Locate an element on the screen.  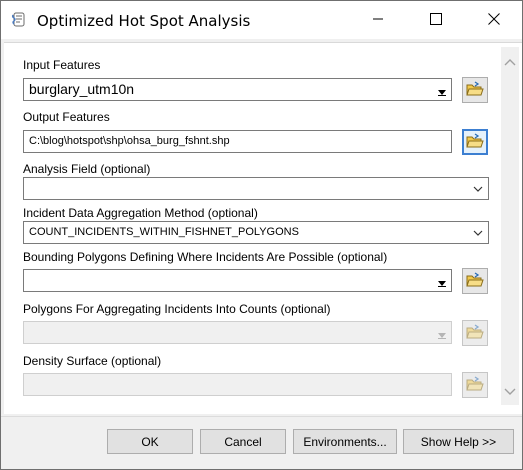
input-features-combo: burglary_utm10n is located at coordinates (237, 89).